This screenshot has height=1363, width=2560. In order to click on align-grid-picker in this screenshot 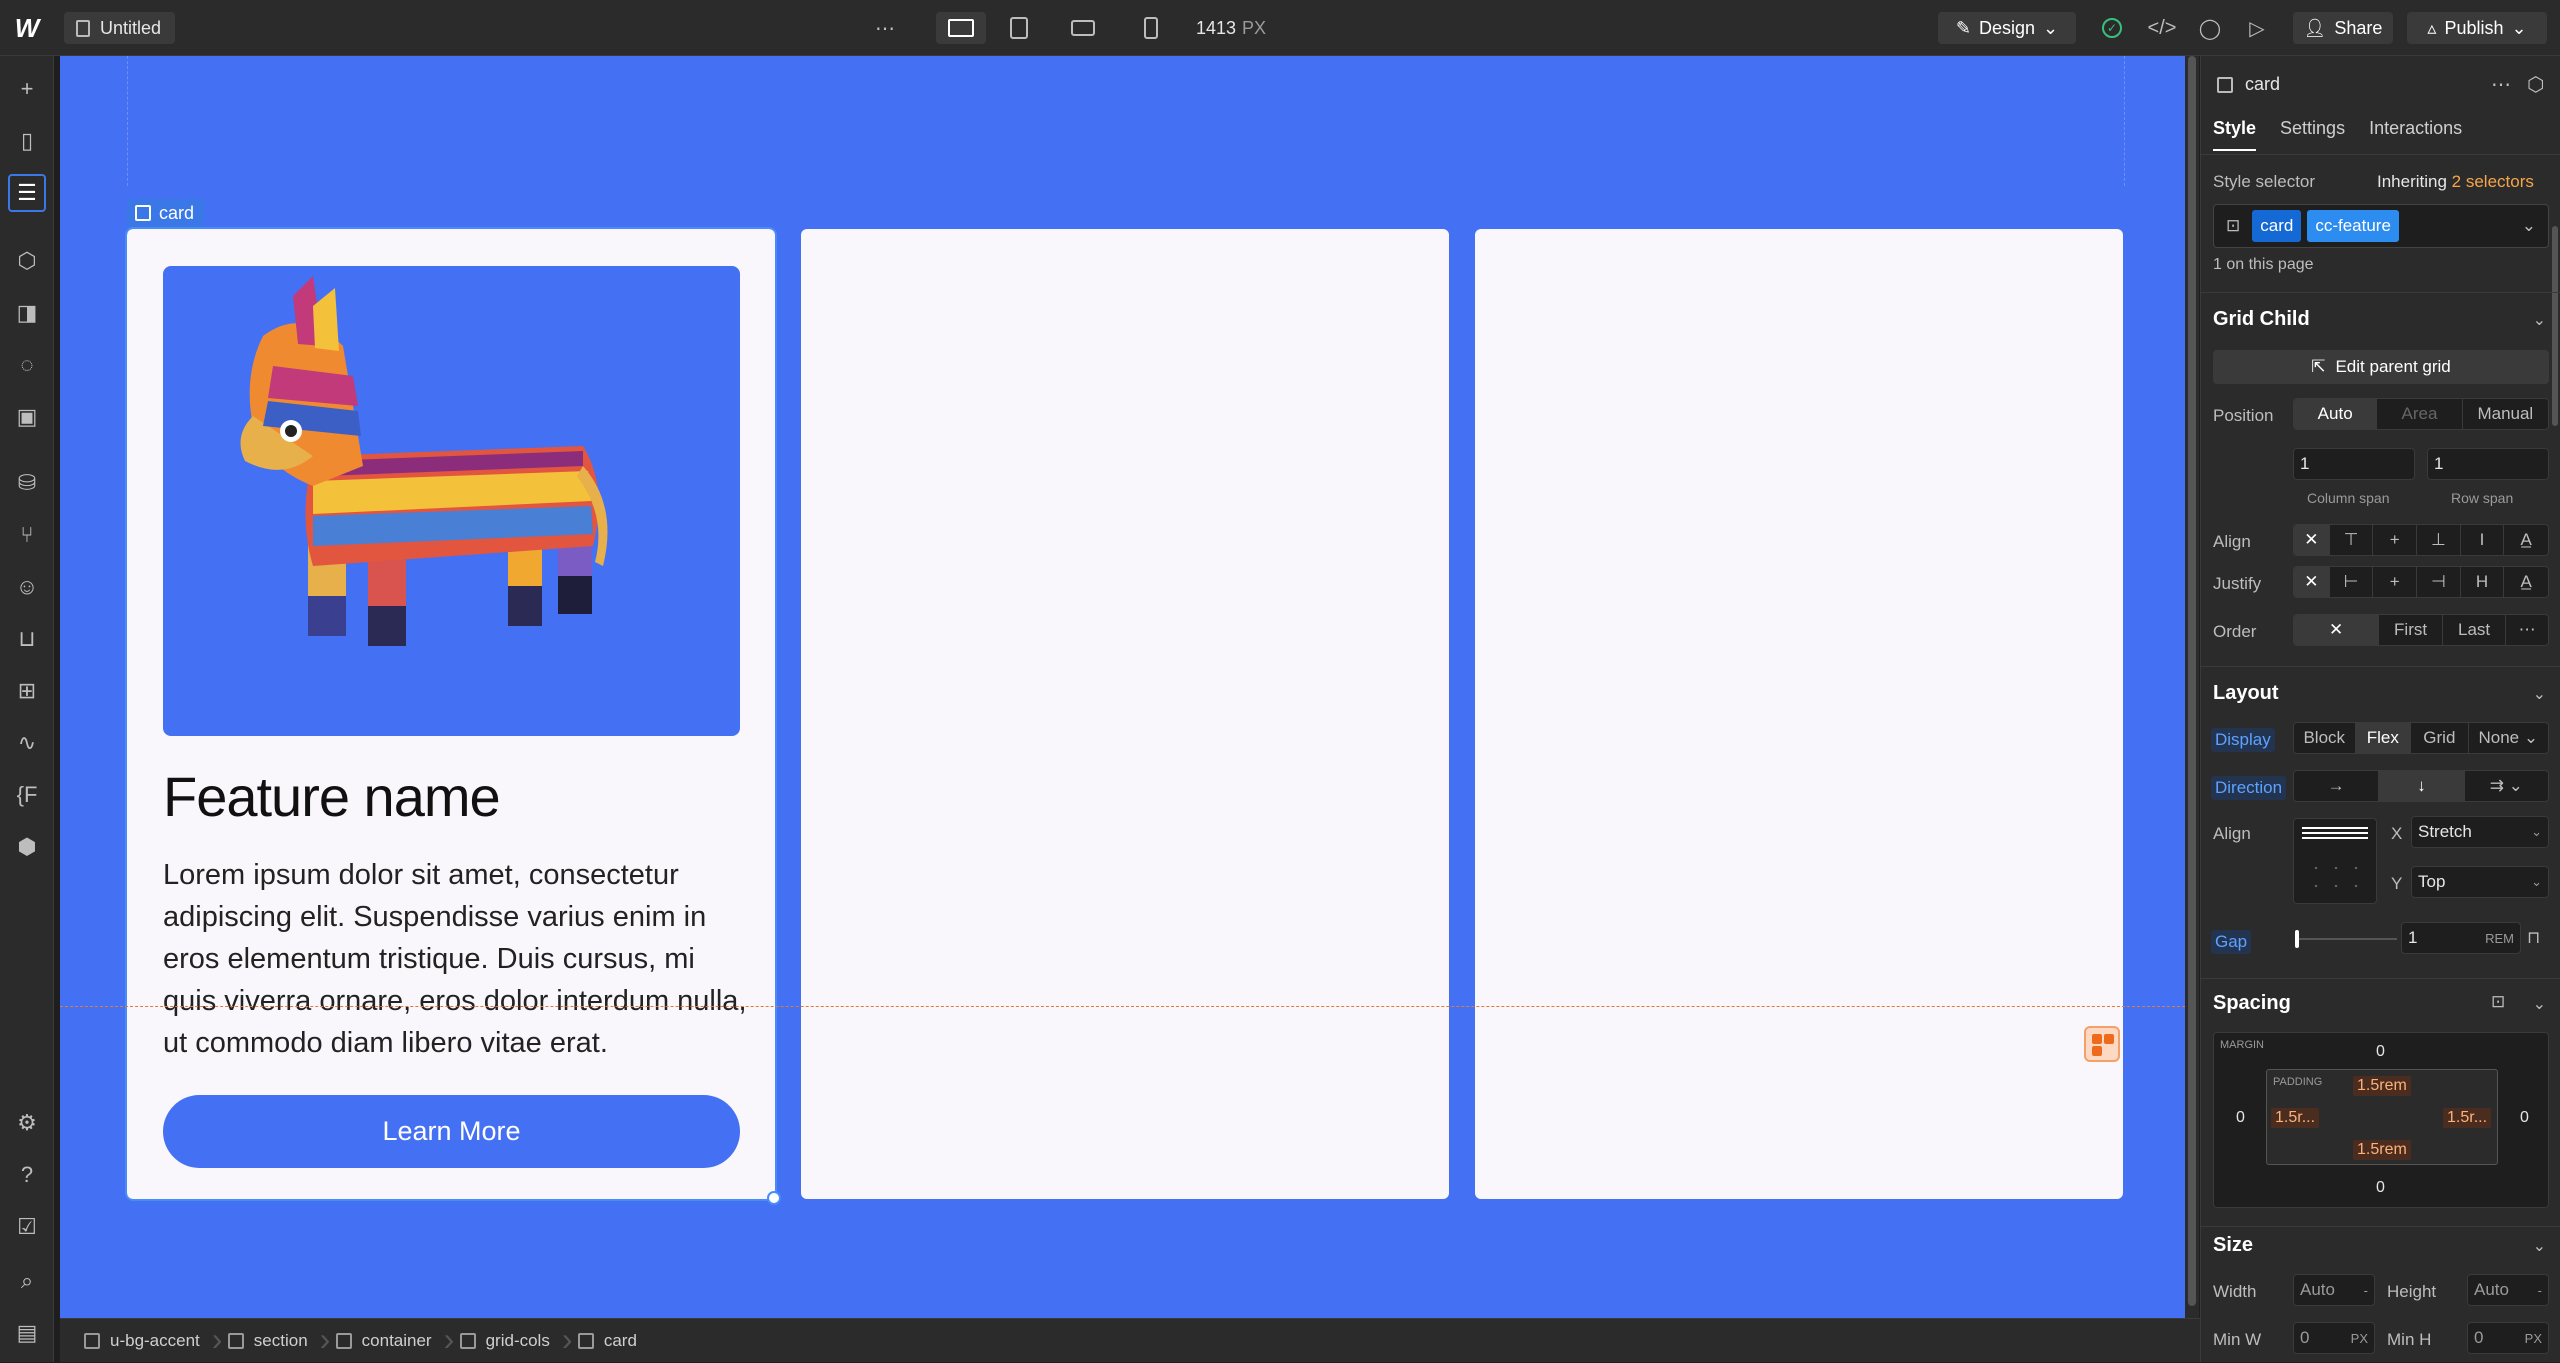, I will do `click(2335, 861)`.